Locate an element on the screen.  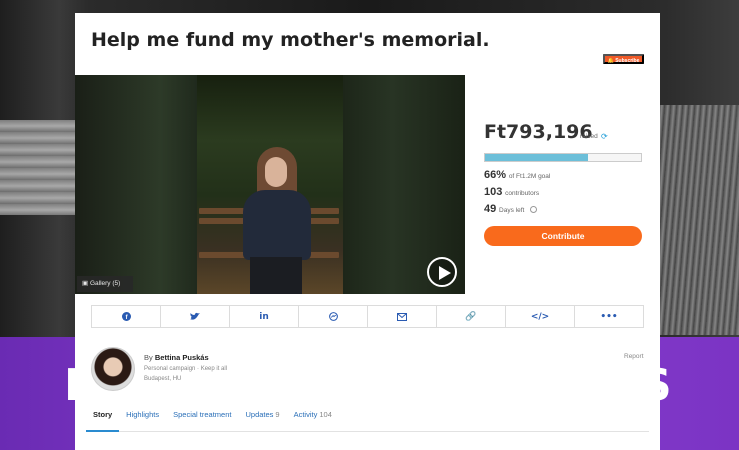
contributors-stat: 103 contributors is located at coordinates (511, 192).